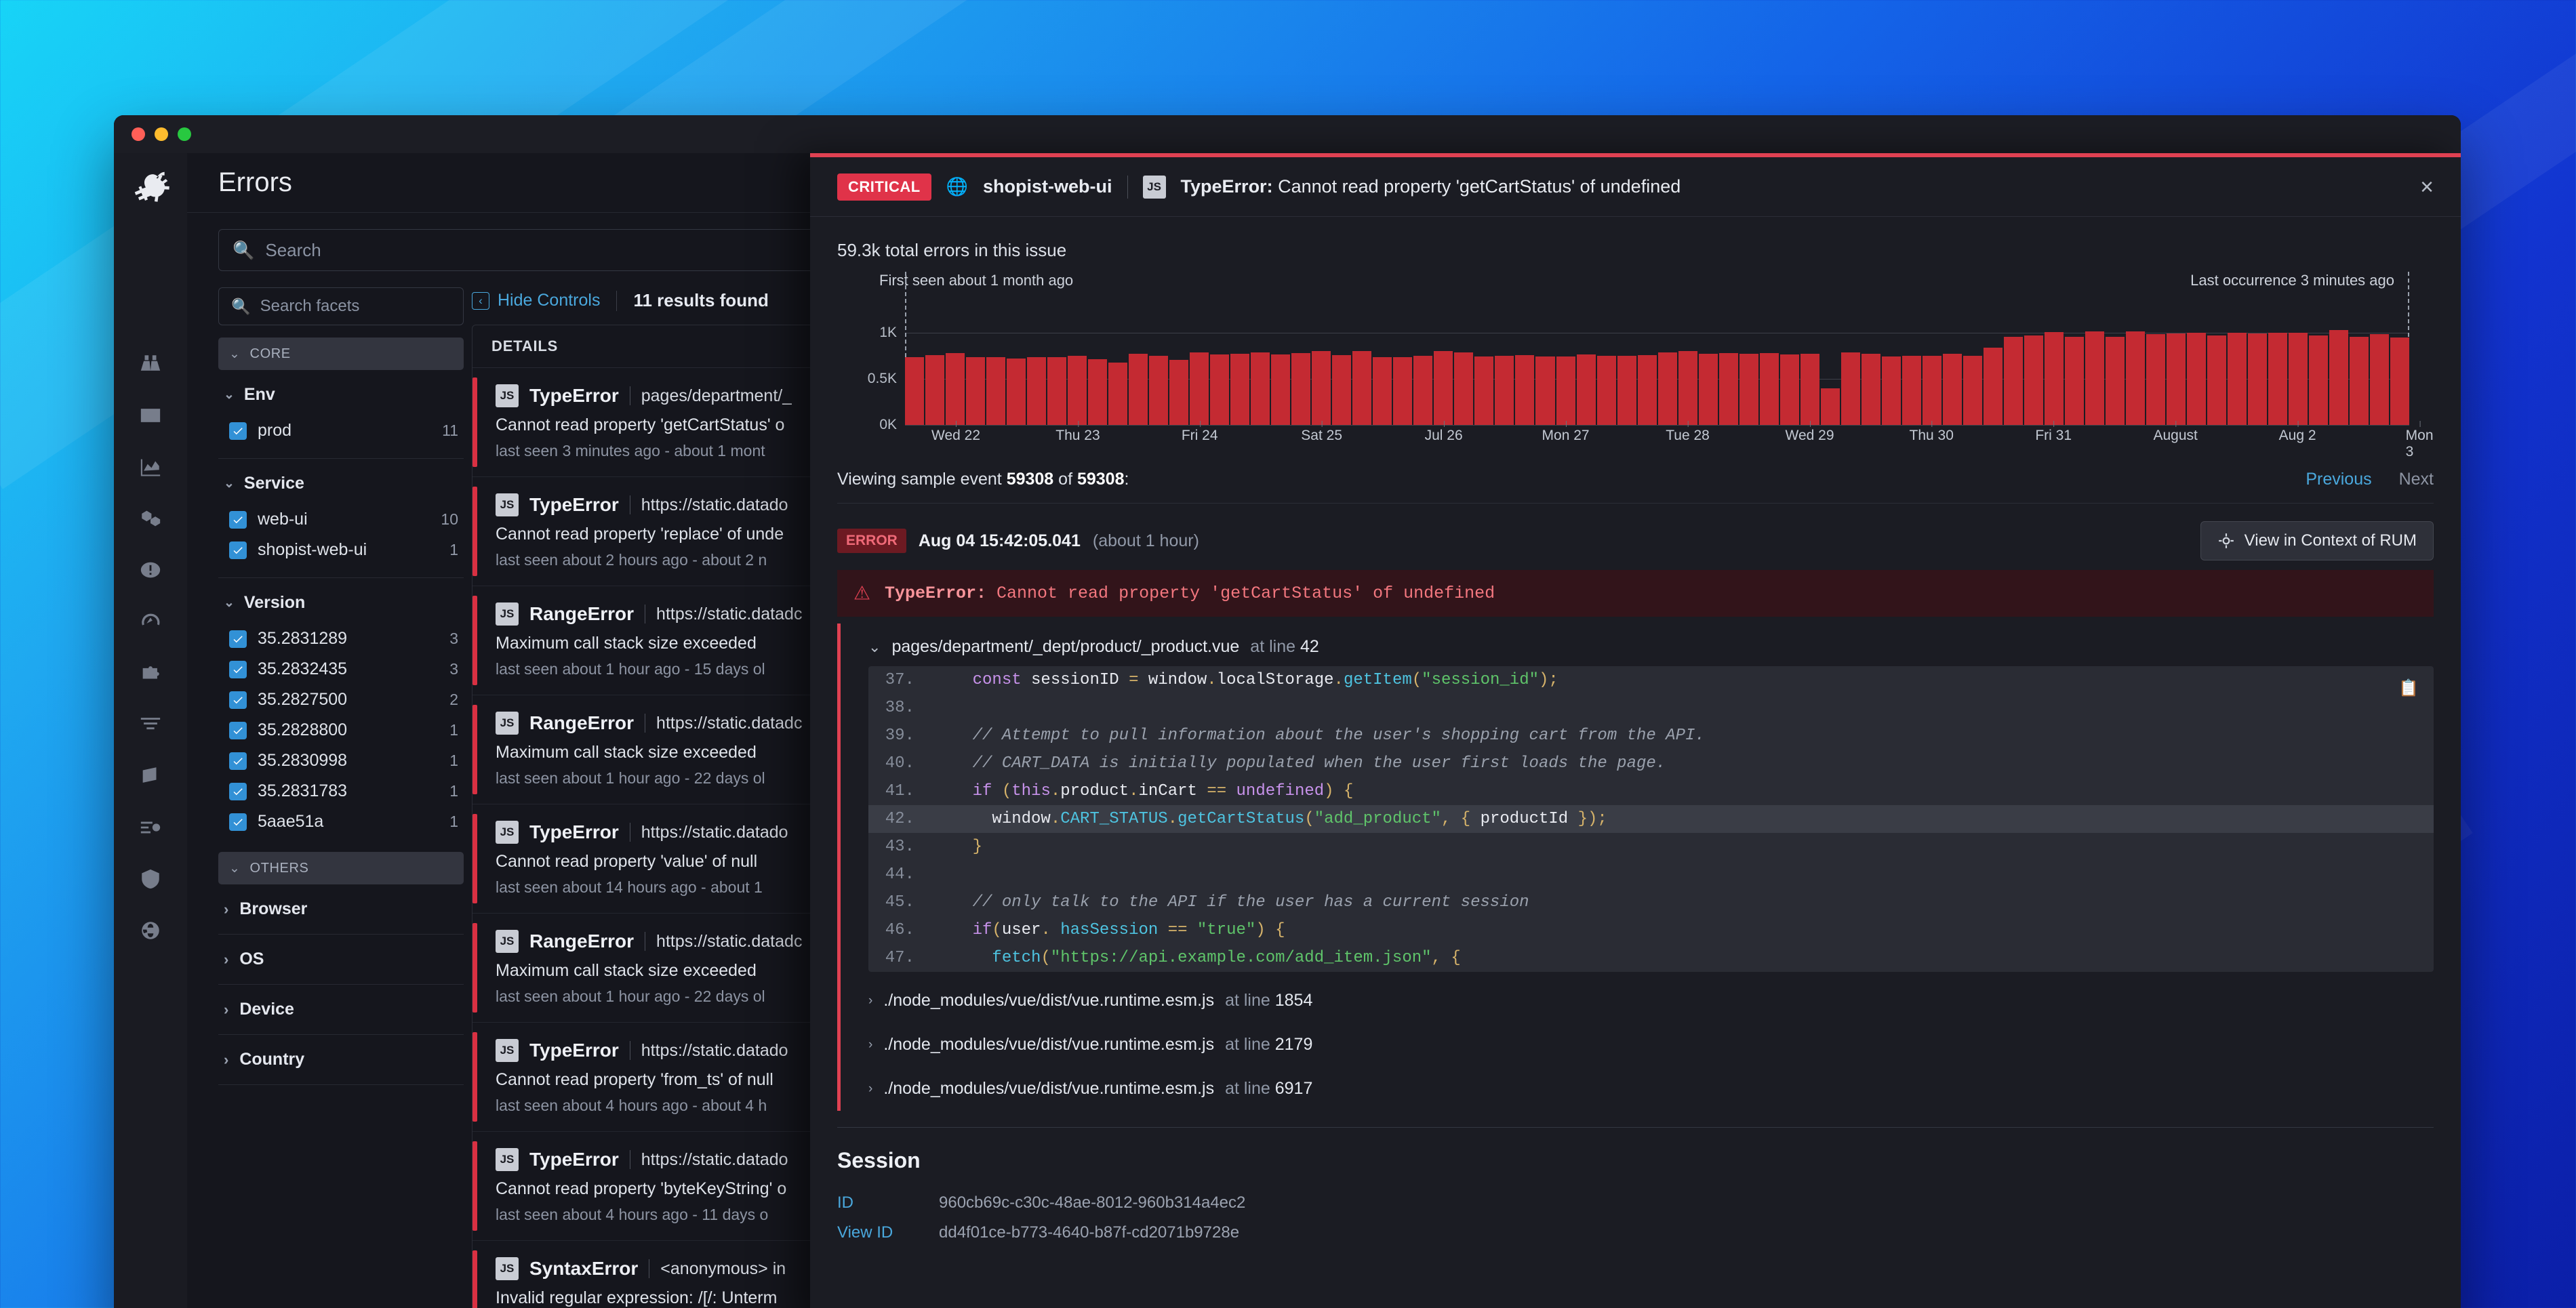 This screenshot has height=1308, width=2576. Describe the element at coordinates (341, 1060) in the screenshot. I see `facet-other-country: › Country` at that location.